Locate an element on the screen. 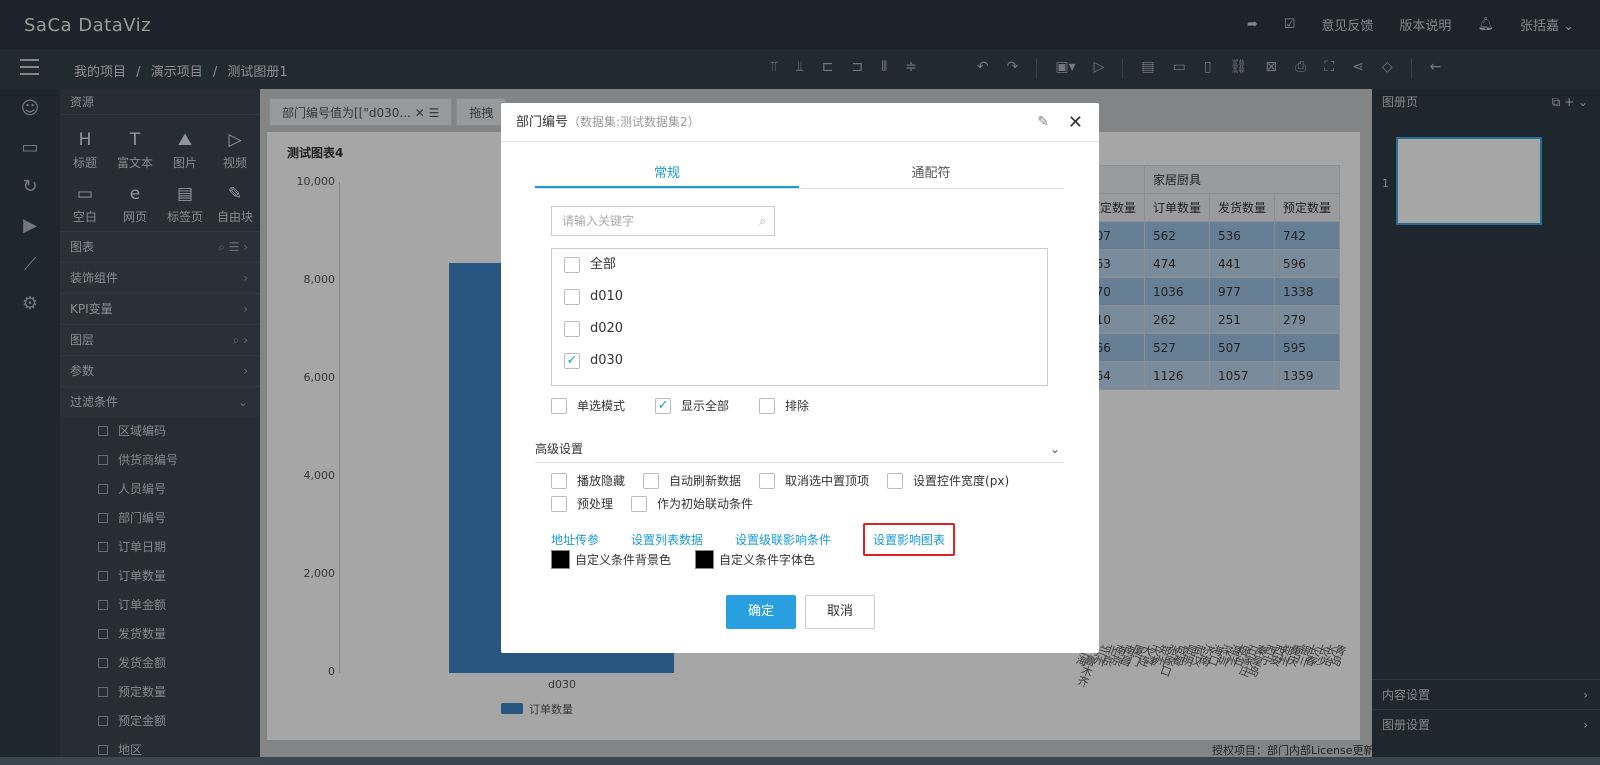 The image size is (1600, 765). dialog-title: 部门编号 is located at coordinates (542, 122).